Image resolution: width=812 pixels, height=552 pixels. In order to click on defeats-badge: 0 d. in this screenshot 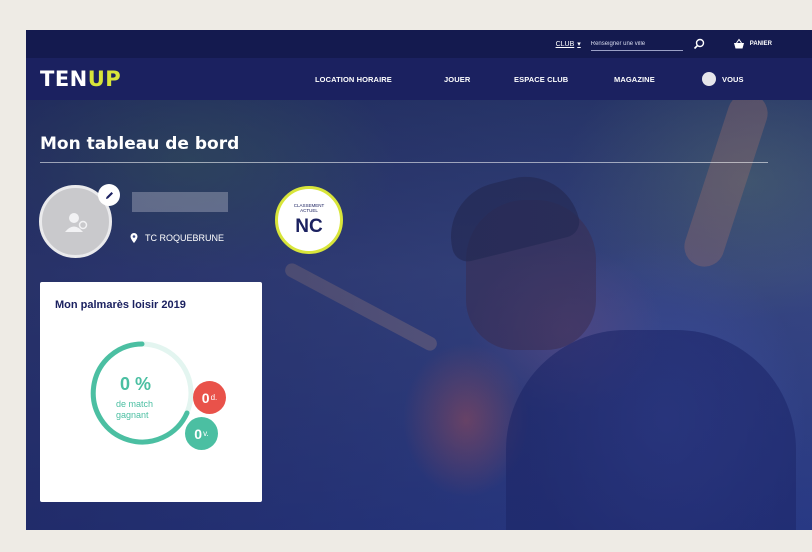, I will do `click(209, 397)`.